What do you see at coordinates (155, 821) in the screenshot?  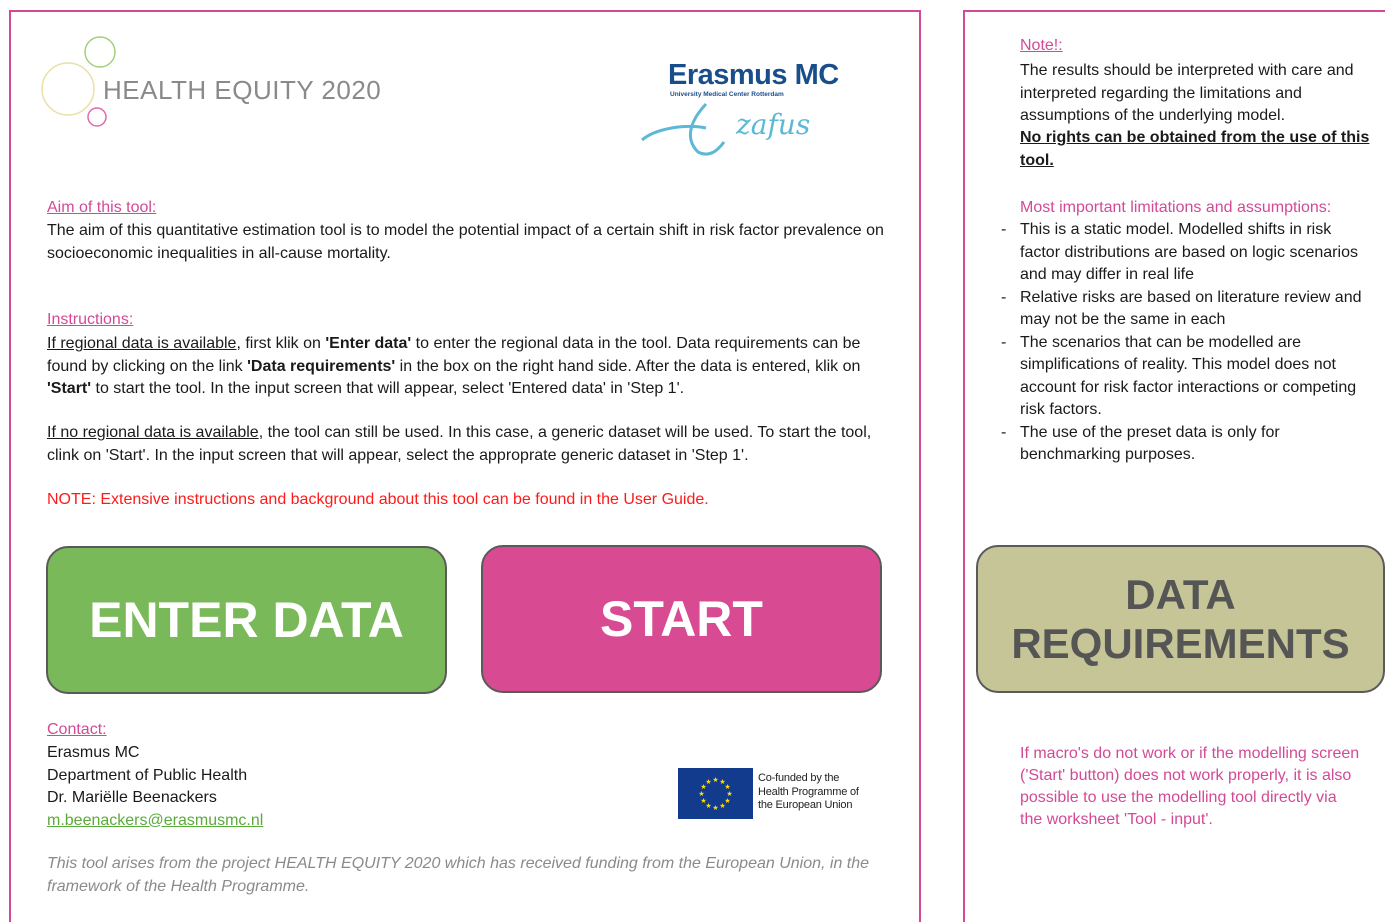 I see `contact-email-link: m.beenackers@erasmusmc.nl` at bounding box center [155, 821].